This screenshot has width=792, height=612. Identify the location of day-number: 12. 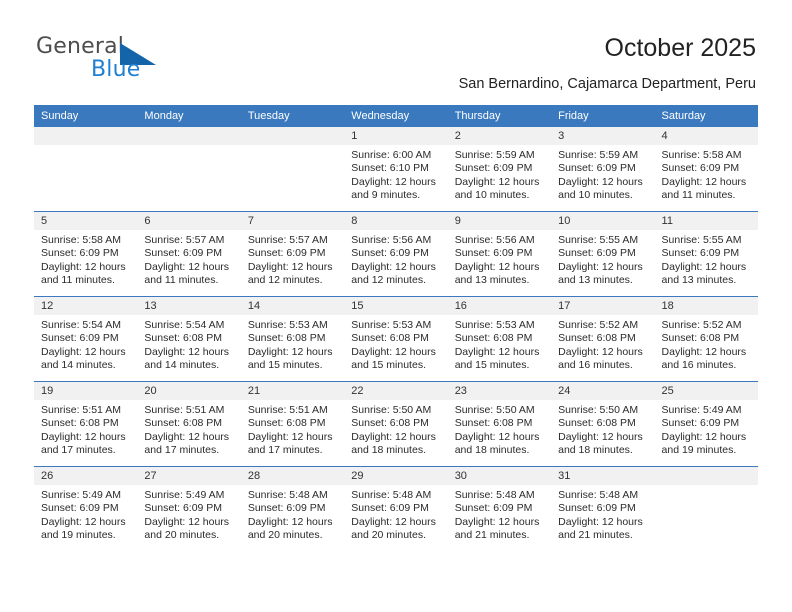
(86, 306).